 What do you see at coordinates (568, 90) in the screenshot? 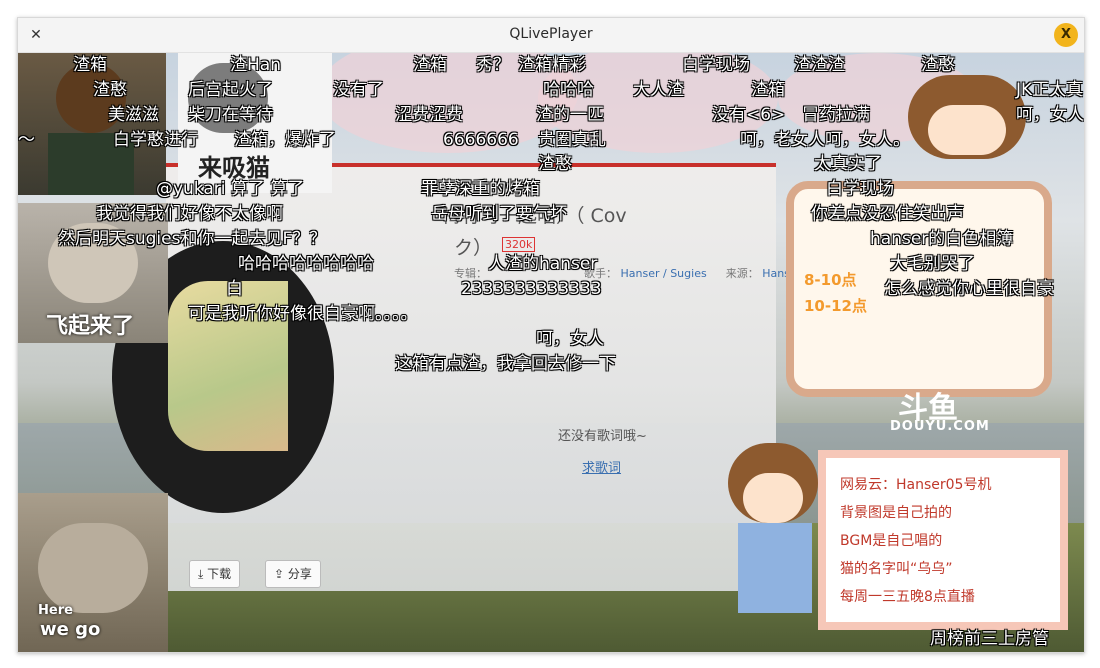
I see `danmaku-comment: 哈哈哈` at bounding box center [568, 90].